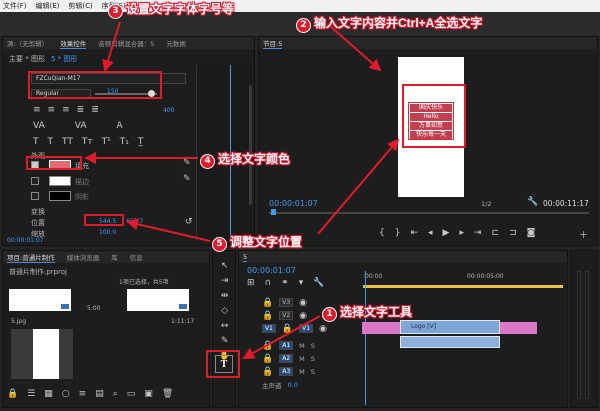 The height and width of the screenshot is (411, 600). What do you see at coordinates (180, 9) in the screenshot?
I see `annotation-3-text: 设置文字字体字号等` at bounding box center [180, 9].